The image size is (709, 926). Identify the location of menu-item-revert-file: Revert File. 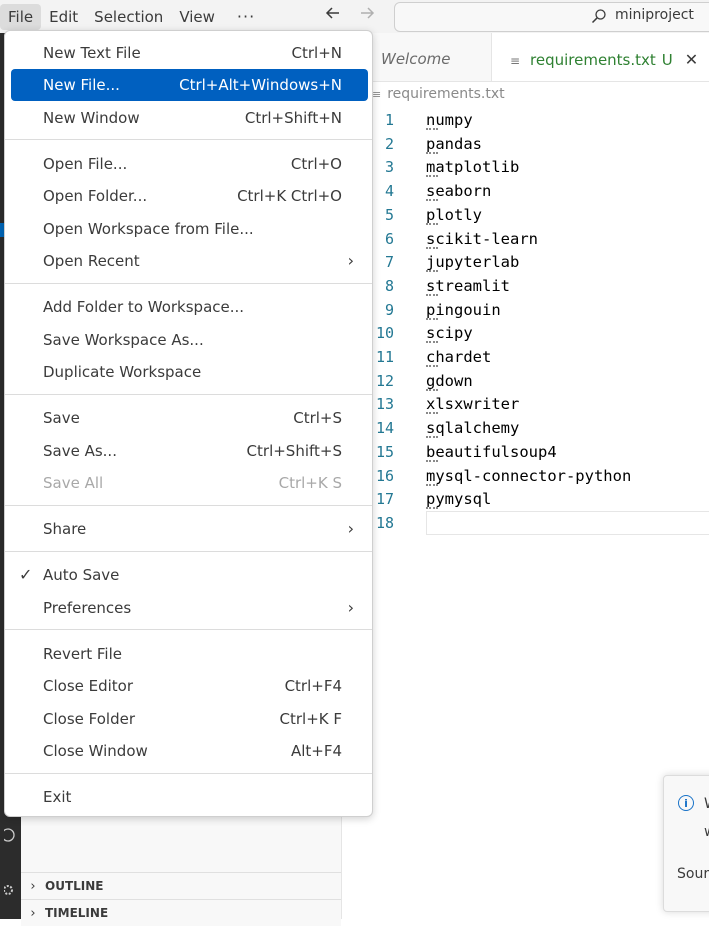
(189, 654).